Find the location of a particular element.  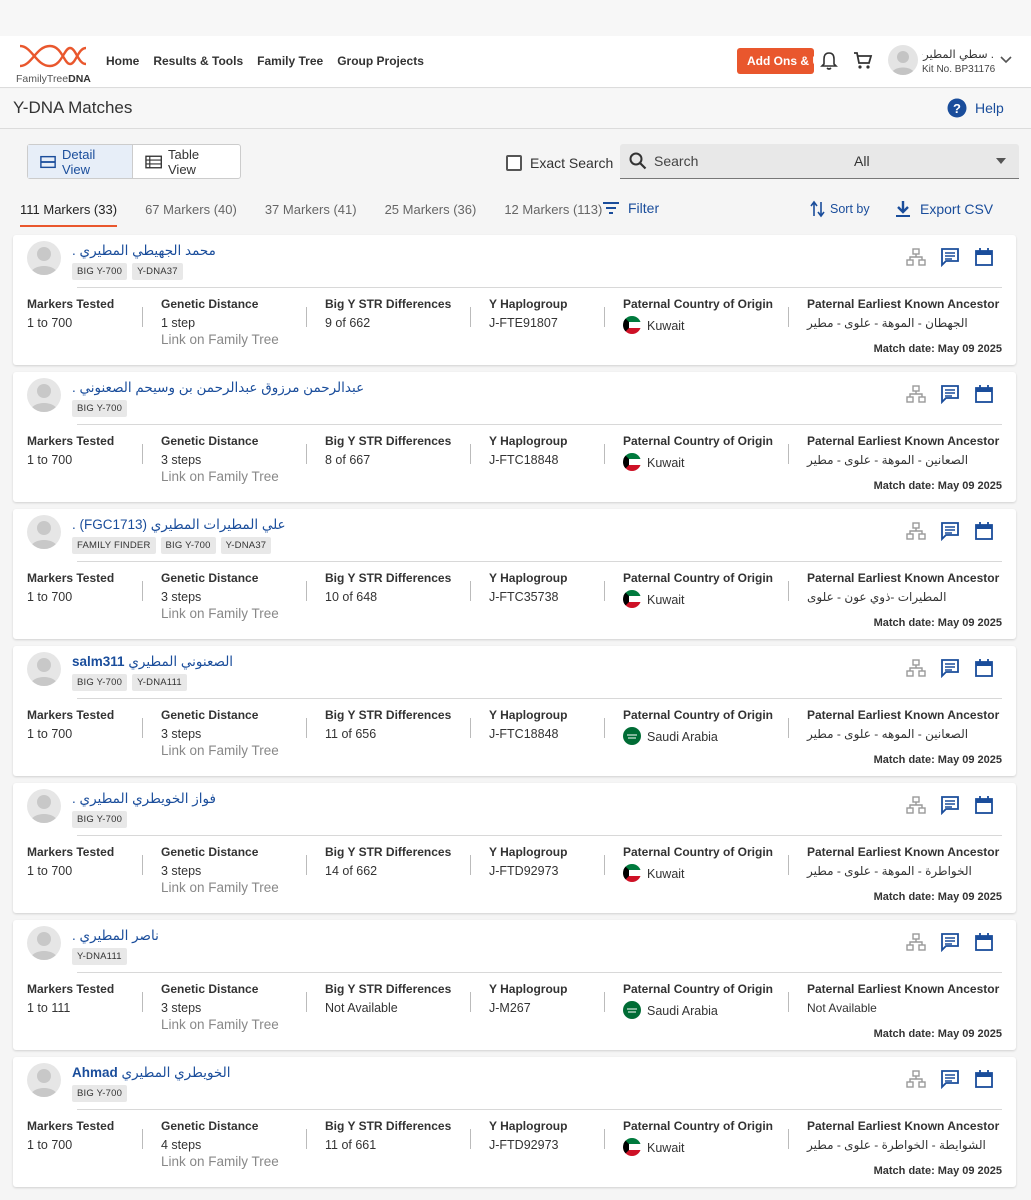

match-name-link: ناصر المطيري . is located at coordinates (115, 936).